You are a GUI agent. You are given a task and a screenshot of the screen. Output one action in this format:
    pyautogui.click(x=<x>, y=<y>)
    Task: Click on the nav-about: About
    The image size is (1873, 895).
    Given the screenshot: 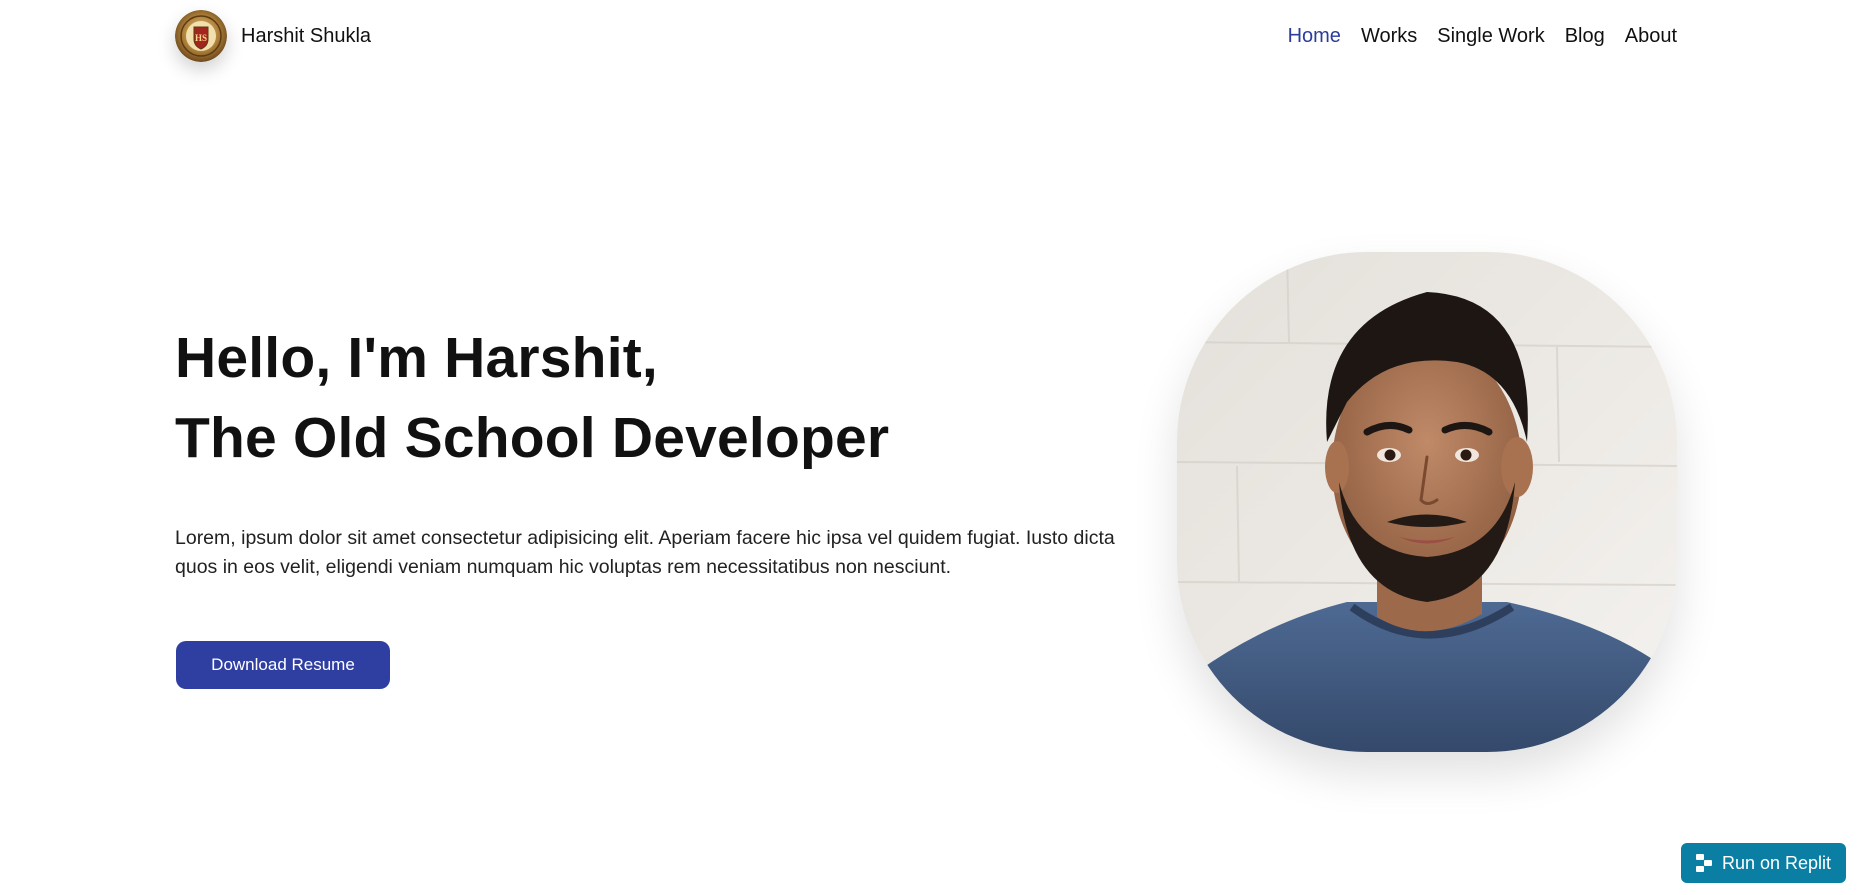 What is the action you would take?
    pyautogui.click(x=1651, y=36)
    